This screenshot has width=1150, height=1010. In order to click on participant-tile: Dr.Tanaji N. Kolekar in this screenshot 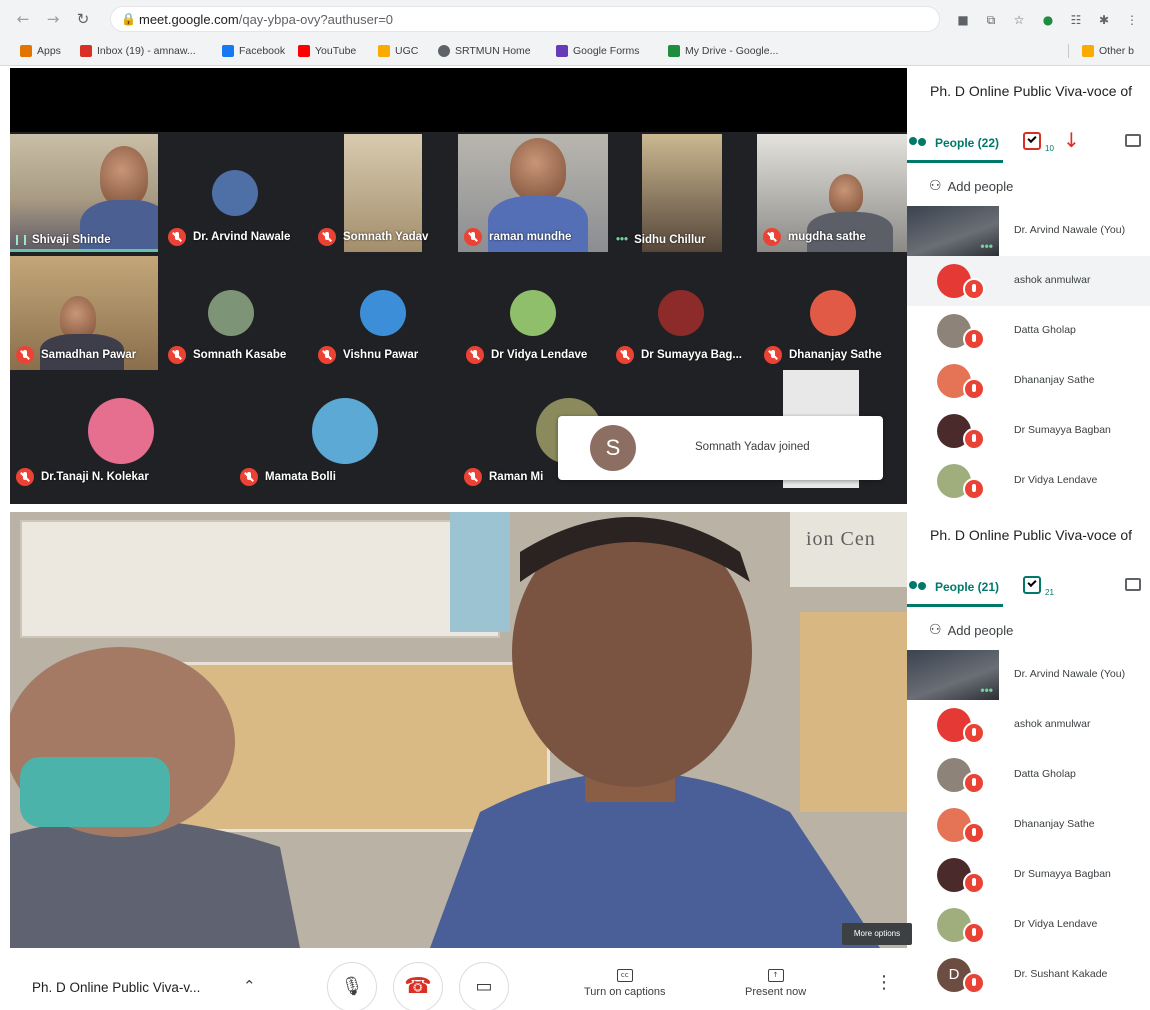, I will do `click(122, 433)`.